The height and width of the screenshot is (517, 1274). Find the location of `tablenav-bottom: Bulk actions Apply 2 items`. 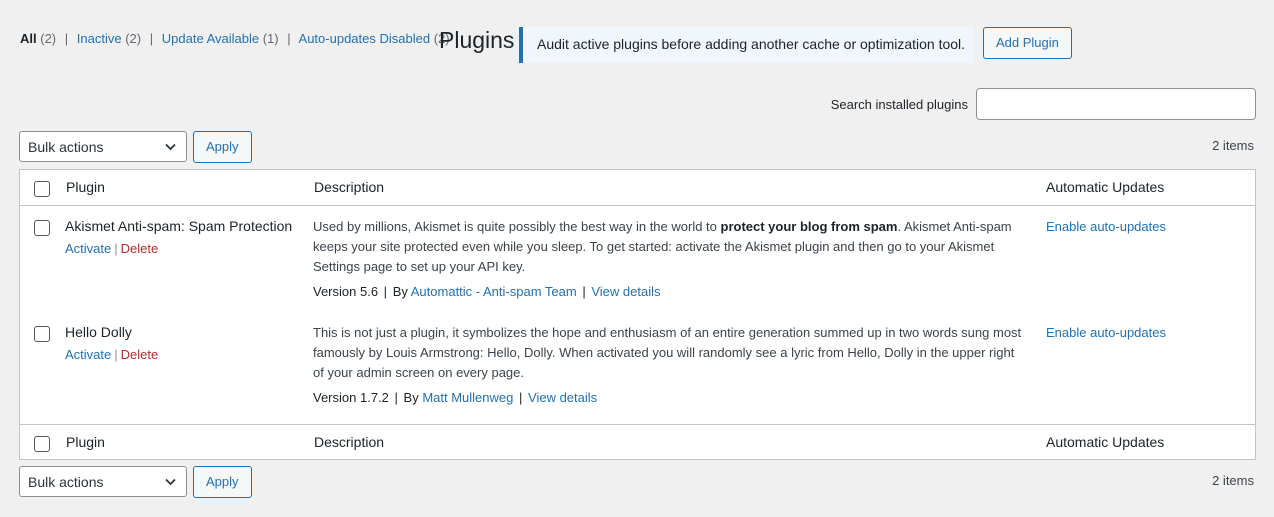

tablenav-bottom: Bulk actions Apply 2 items is located at coordinates (637, 482).